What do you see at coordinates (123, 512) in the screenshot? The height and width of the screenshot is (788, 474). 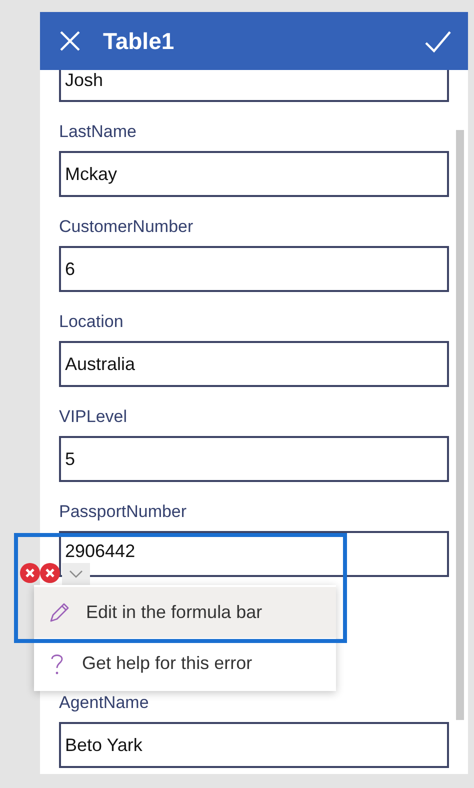 I see `field-label: PassportNumber` at bounding box center [123, 512].